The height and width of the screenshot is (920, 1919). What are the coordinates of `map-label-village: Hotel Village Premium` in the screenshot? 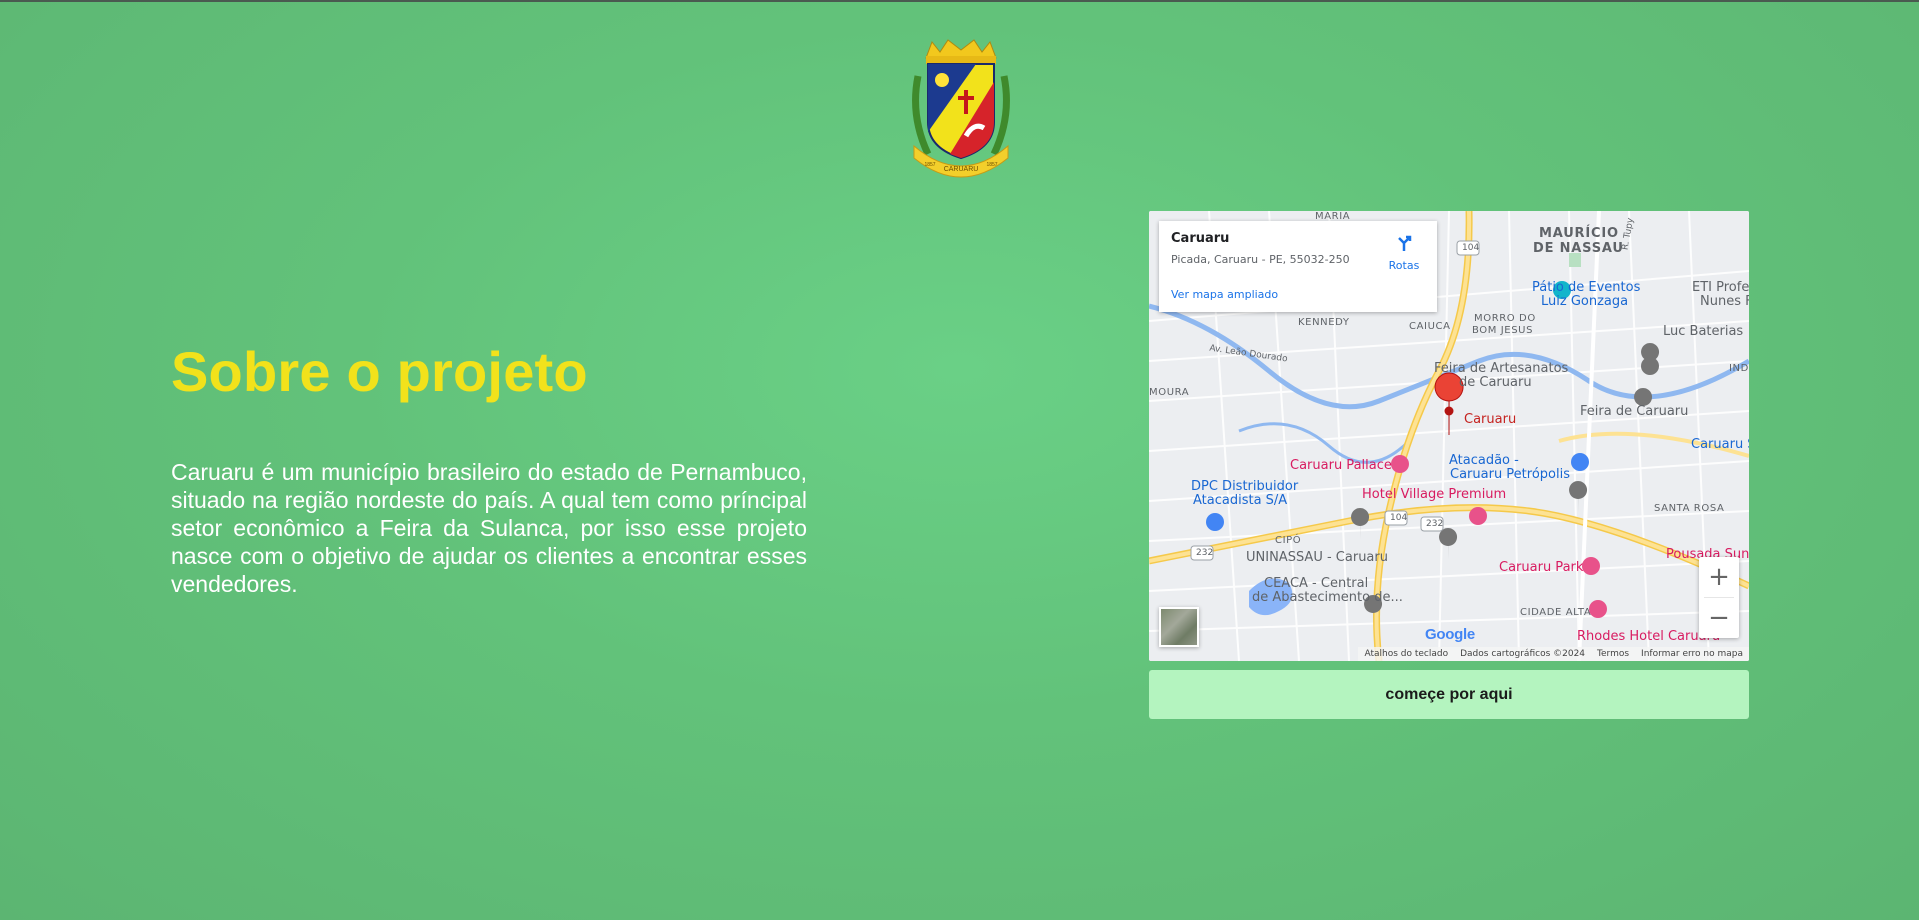 It's located at (1434, 494).